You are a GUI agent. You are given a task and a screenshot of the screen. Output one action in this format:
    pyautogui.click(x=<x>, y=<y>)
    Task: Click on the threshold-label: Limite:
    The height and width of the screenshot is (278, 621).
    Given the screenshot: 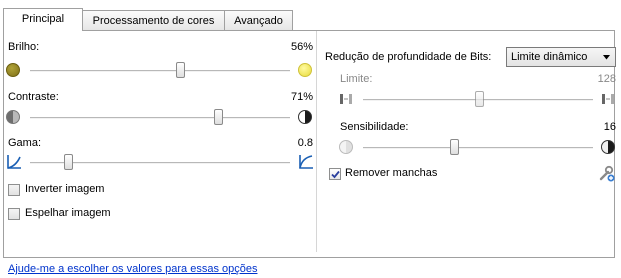 What is the action you would take?
    pyautogui.click(x=356, y=79)
    